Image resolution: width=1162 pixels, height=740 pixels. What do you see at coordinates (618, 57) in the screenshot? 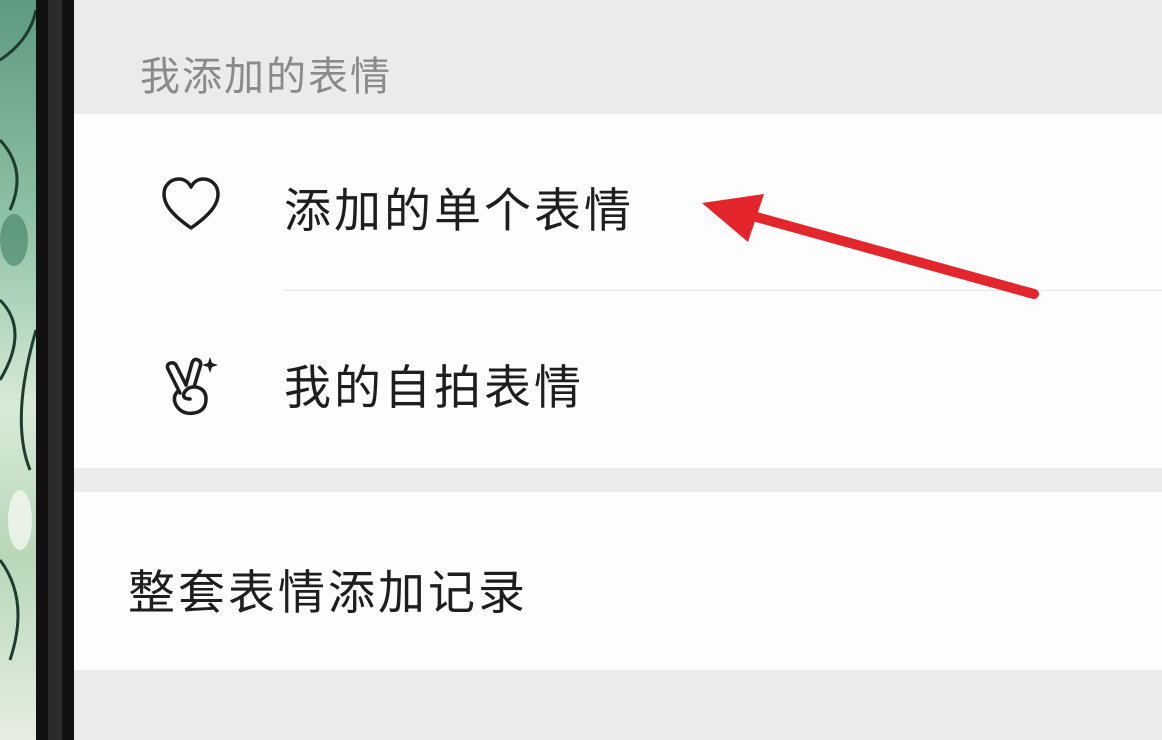
I see `section-header: 我添加的表情` at bounding box center [618, 57].